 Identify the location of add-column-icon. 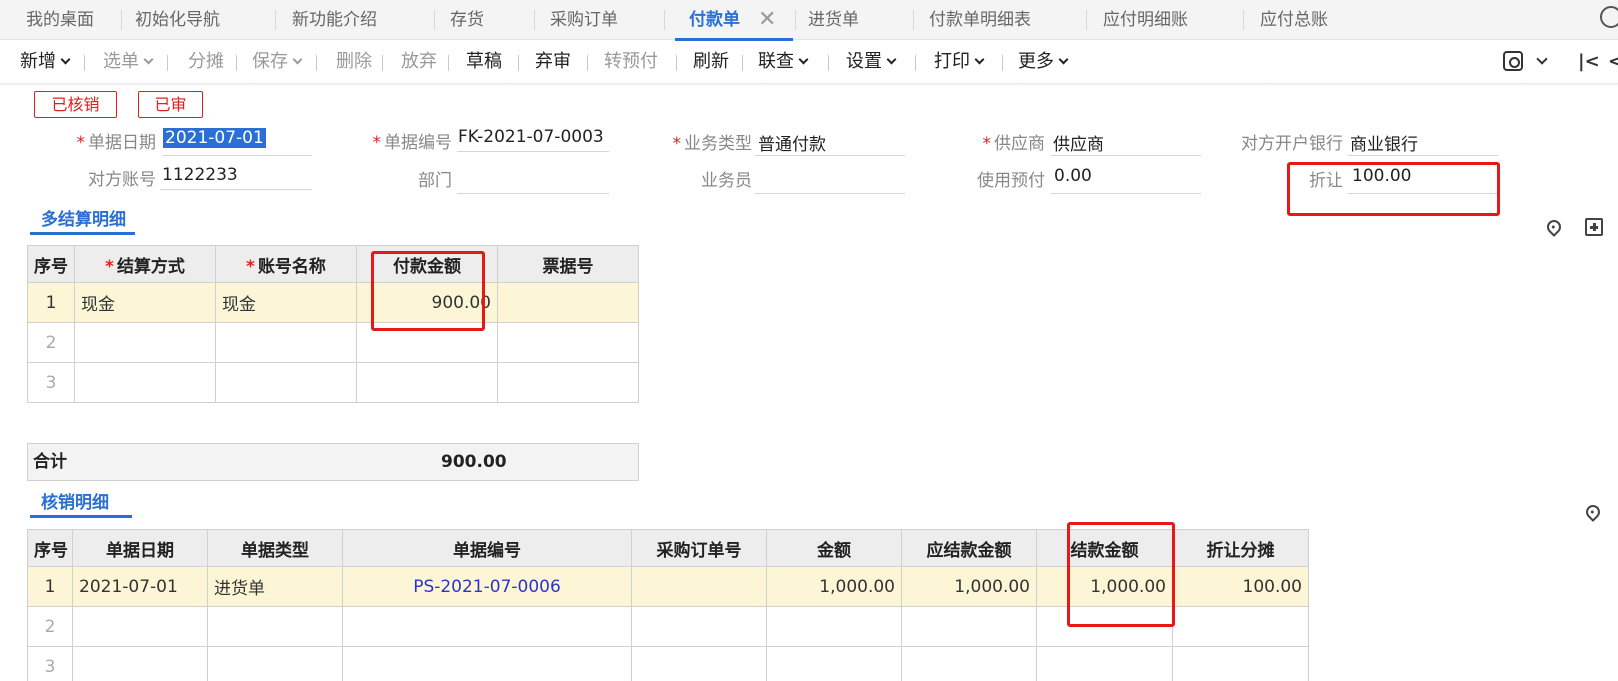
(1594, 227).